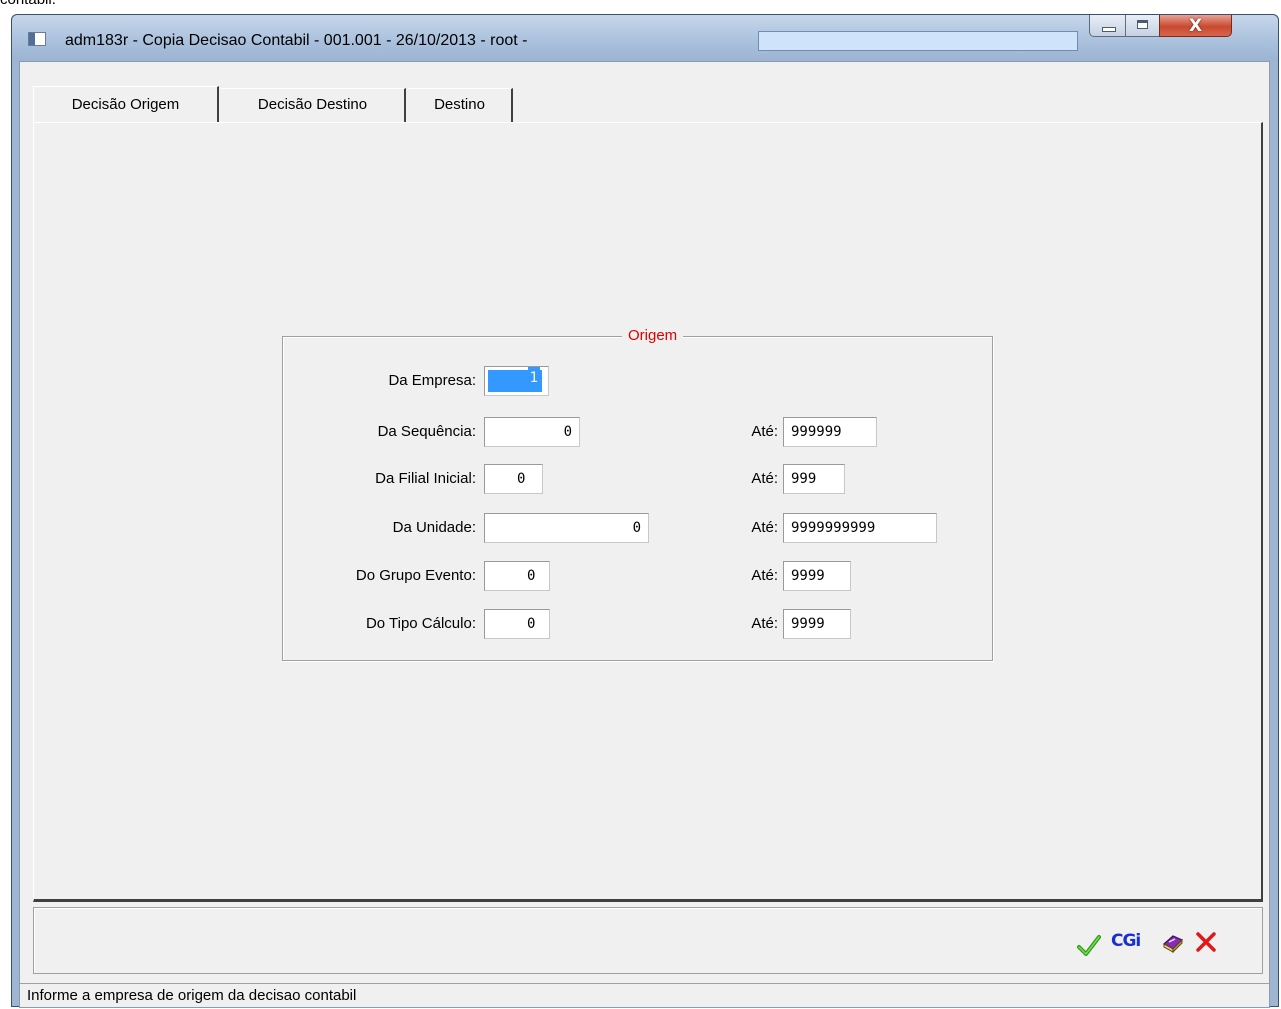  I want to click on empresa-input: 1, so click(516, 381).